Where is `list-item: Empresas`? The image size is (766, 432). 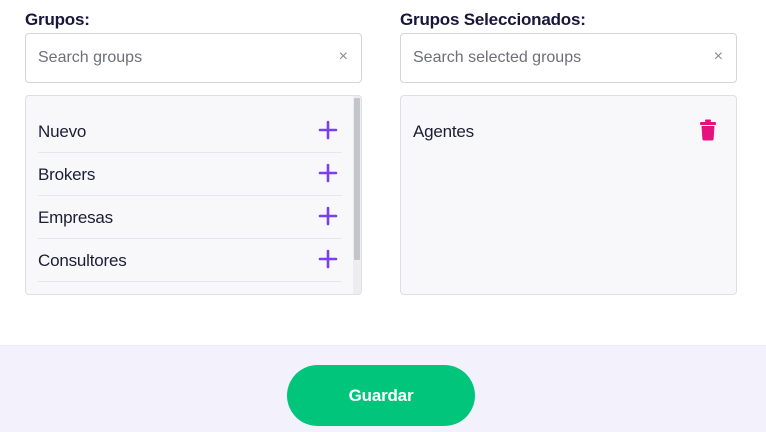 list-item: Empresas is located at coordinates (190, 217).